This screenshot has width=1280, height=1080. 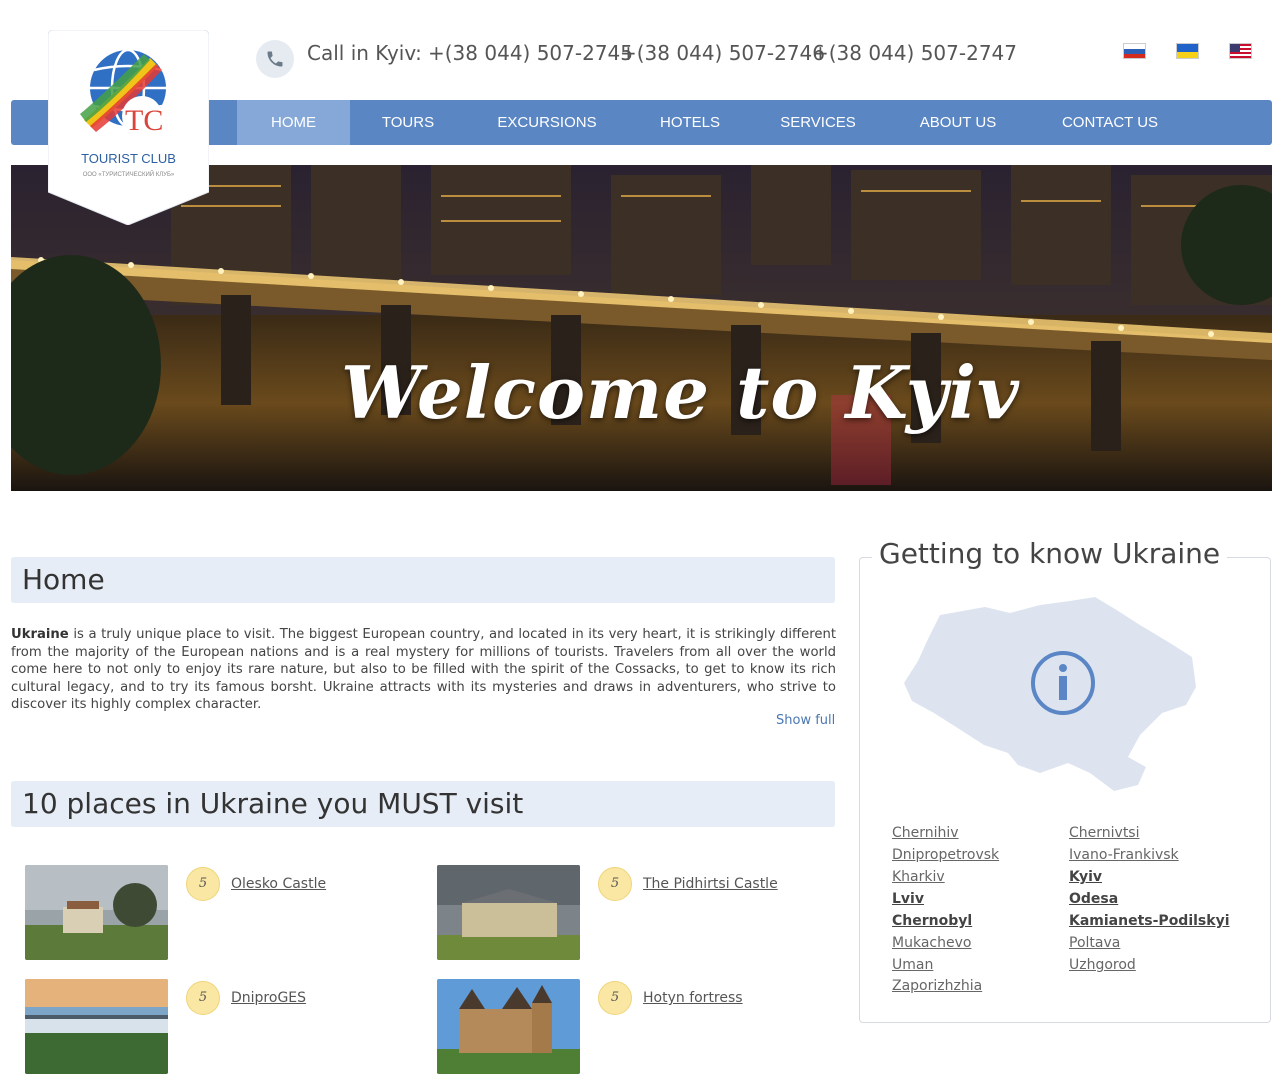 What do you see at coordinates (931, 943) in the screenshot?
I see `city-link-mukachevo: Mukachevo` at bounding box center [931, 943].